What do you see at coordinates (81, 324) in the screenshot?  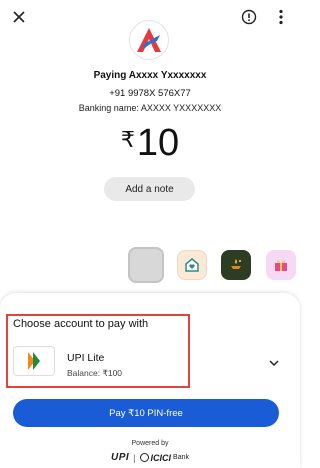 I see `choose-account-title: Choose account to pay with` at bounding box center [81, 324].